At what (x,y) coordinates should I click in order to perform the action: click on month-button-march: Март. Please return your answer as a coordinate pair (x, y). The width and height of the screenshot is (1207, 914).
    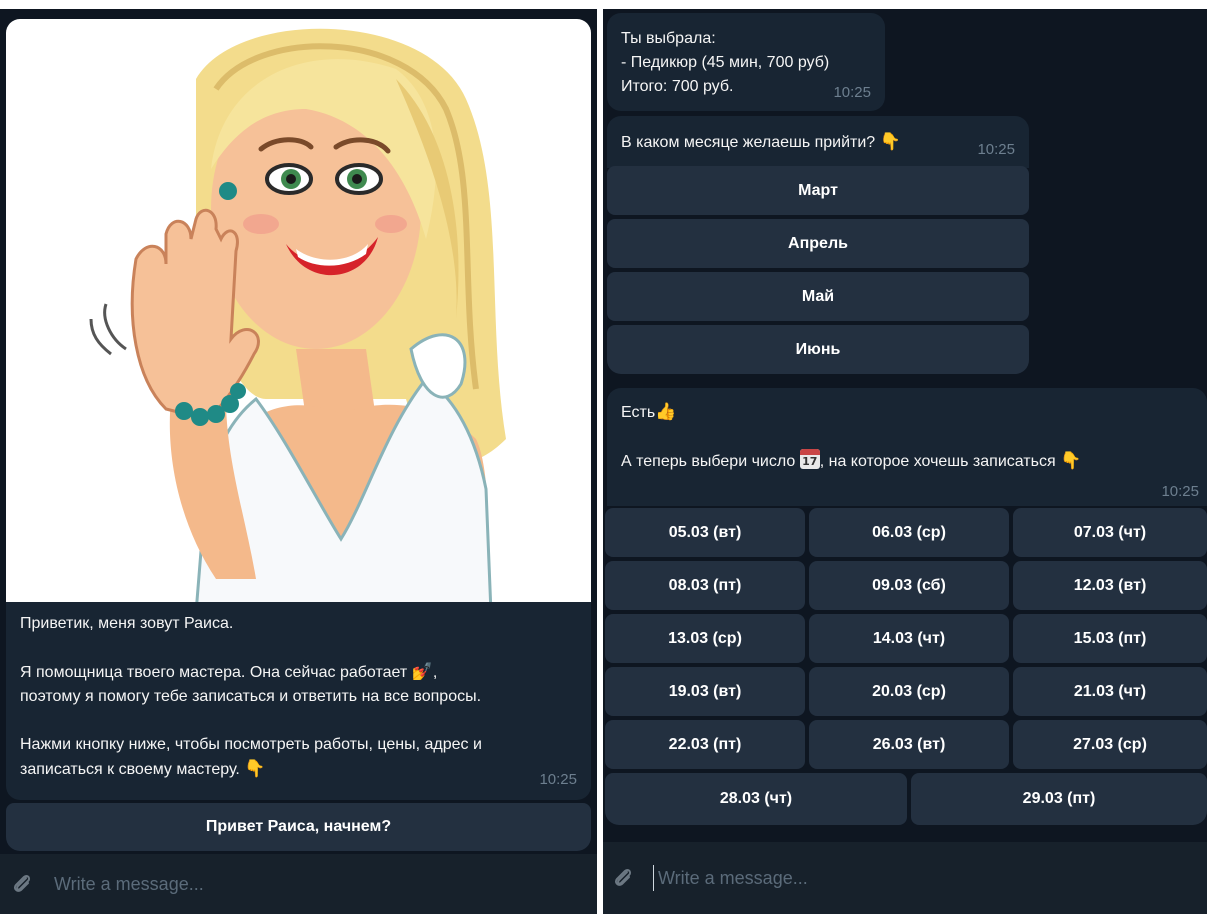
    Looking at the image, I should click on (818, 190).